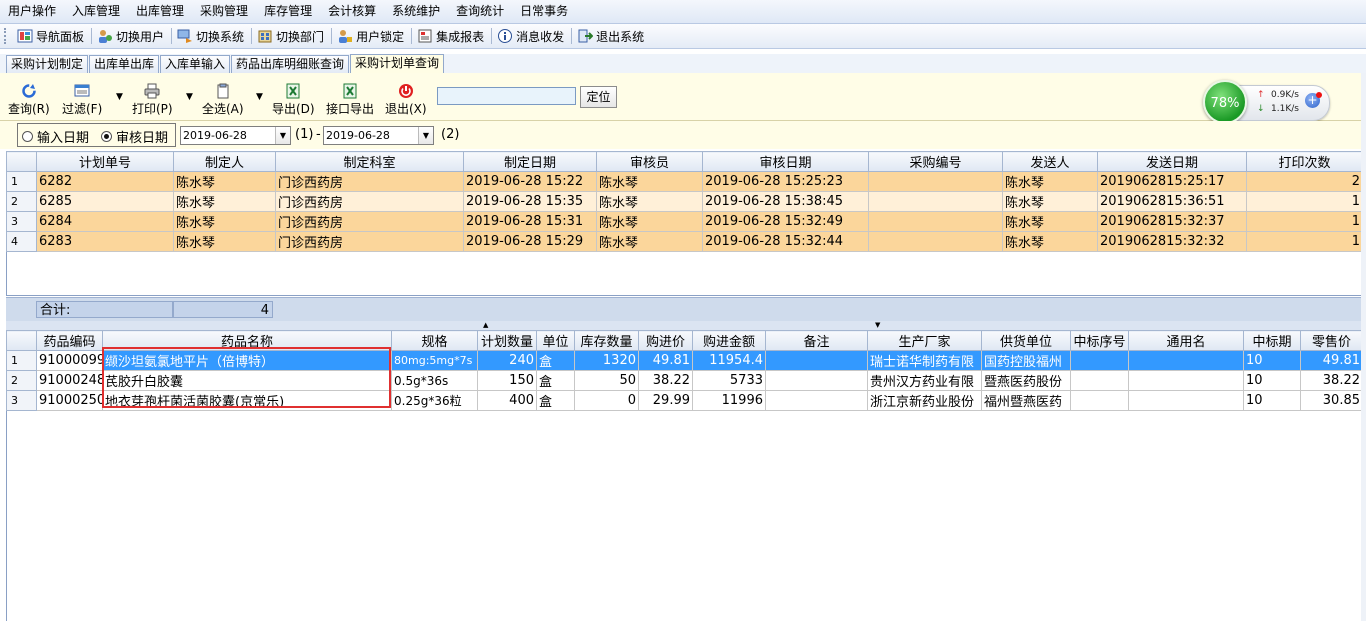 The image size is (1366, 621). What do you see at coordinates (247, 340) in the screenshot?
I see `column-header-drug-name: 药品名称` at bounding box center [247, 340].